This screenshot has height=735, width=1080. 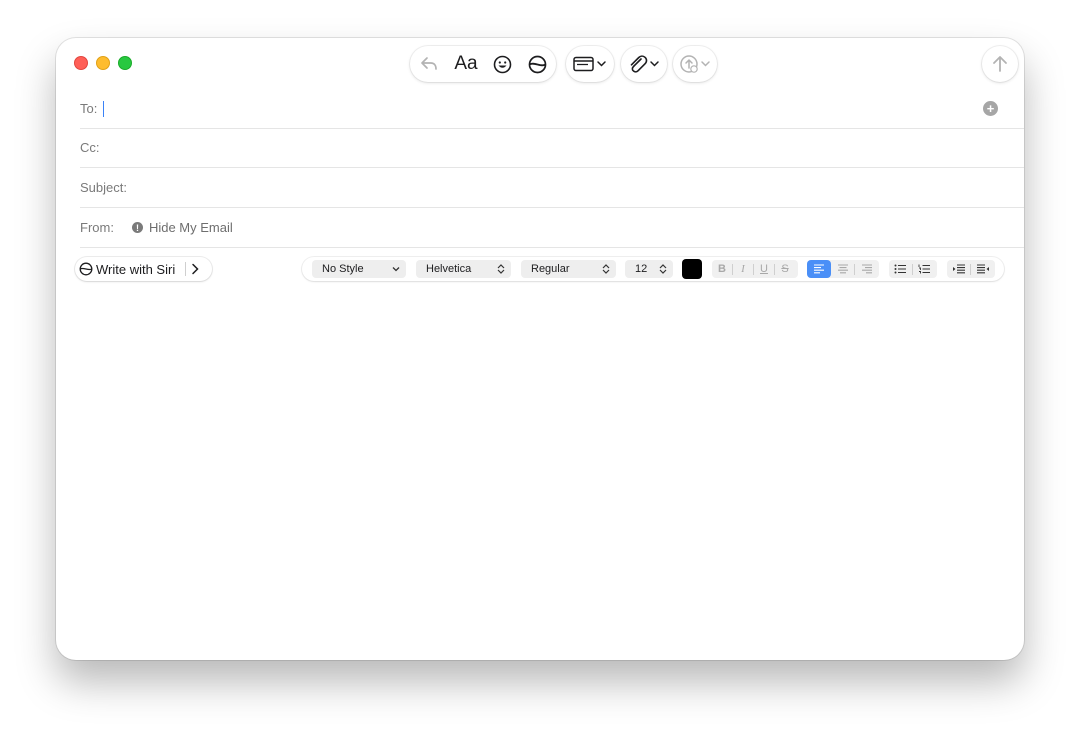 I want to click on align-left-icon, so click(x=819, y=269).